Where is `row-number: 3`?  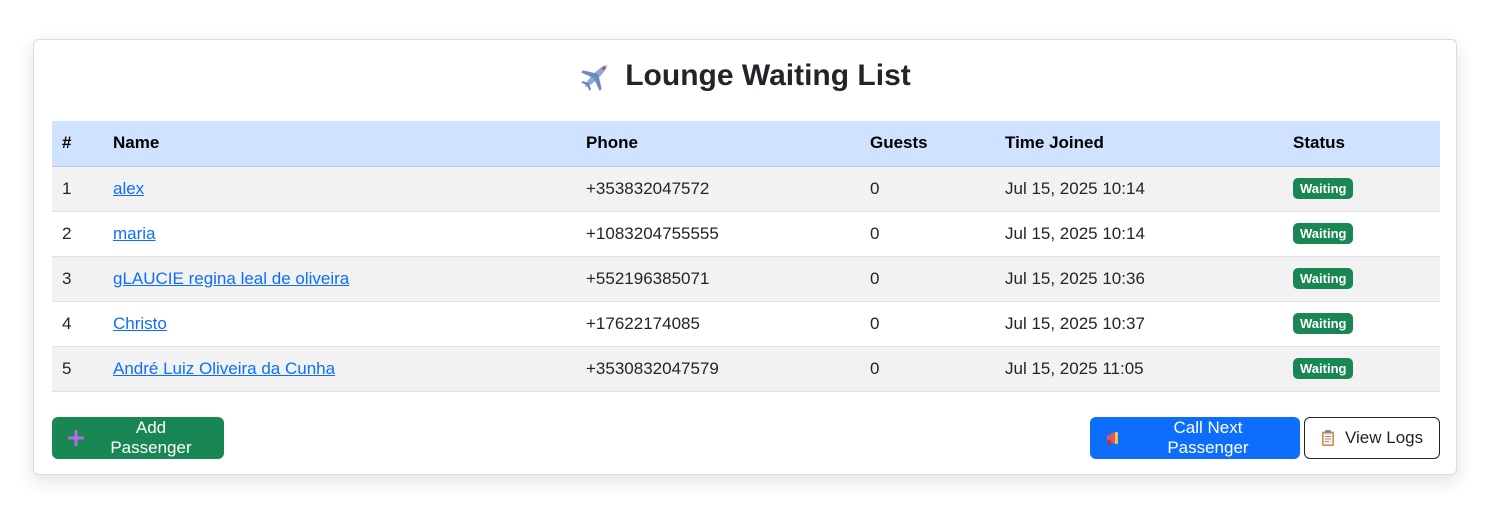 row-number: 3 is located at coordinates (77, 279).